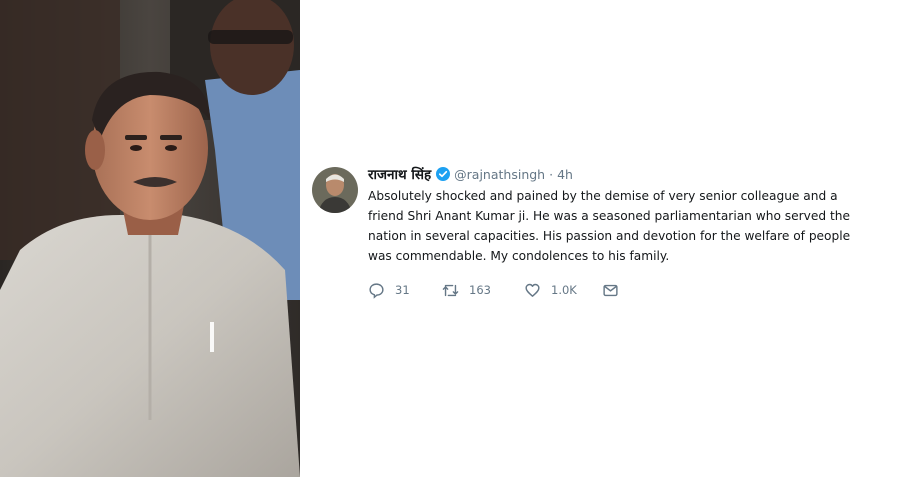 The image size is (900, 477). I want to click on reply-button: 31, so click(405, 290).